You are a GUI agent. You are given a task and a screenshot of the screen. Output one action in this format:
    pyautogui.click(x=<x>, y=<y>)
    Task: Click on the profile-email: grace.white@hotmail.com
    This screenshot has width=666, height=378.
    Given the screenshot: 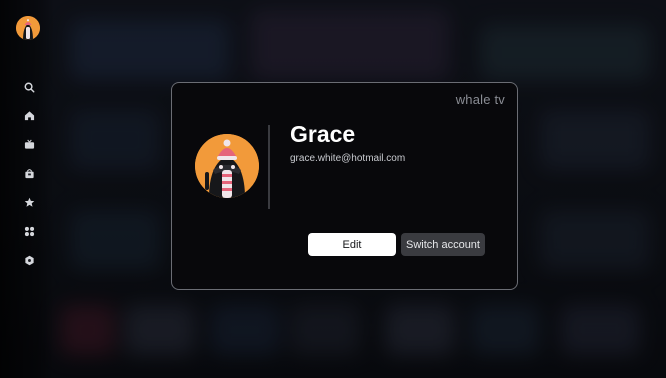 What is the action you would take?
    pyautogui.click(x=348, y=158)
    